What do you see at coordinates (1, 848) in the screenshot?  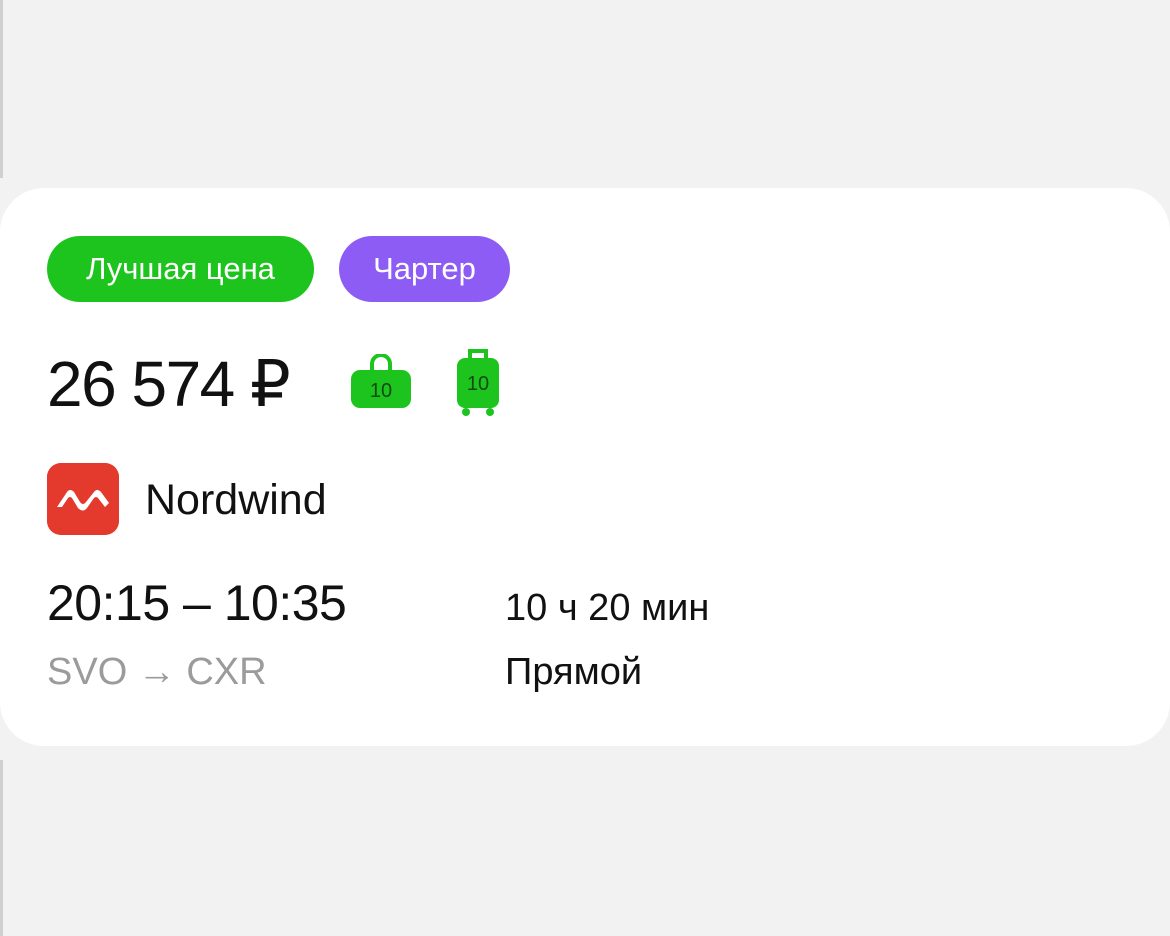 I see `page-edge-bottom` at bounding box center [1, 848].